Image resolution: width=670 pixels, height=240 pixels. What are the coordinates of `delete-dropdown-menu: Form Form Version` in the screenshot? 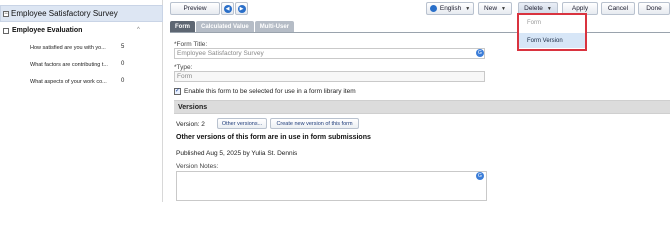 It's located at (552, 32).